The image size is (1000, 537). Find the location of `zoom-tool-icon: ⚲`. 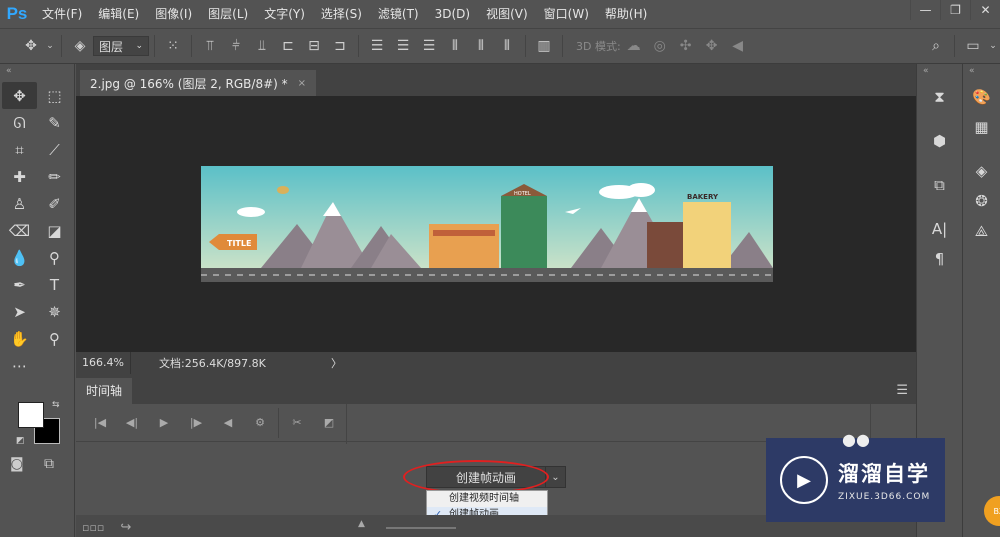

zoom-tool-icon: ⚲ is located at coordinates (54, 338).